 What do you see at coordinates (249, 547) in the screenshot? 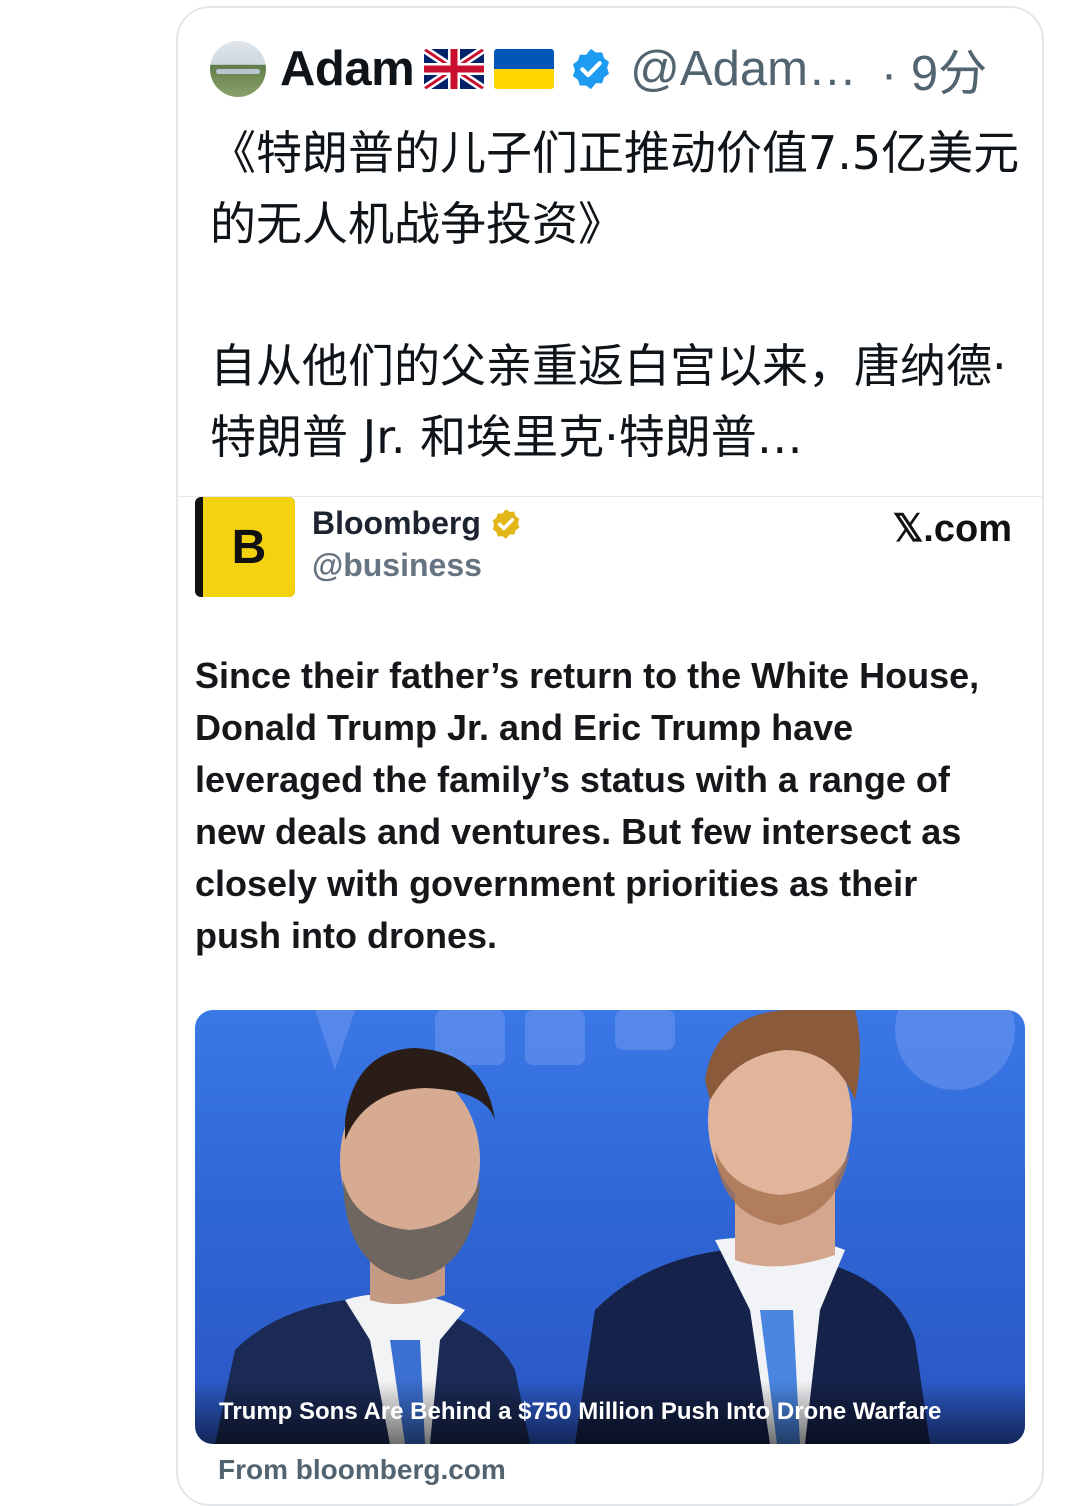
I see `bloomberg-logo-letter: B` at bounding box center [249, 547].